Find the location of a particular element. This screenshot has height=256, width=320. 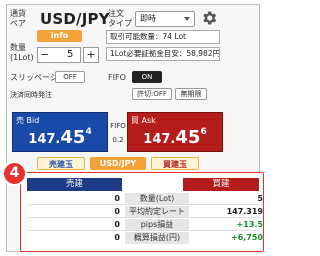

ask-price-main: 147. is located at coordinates (159, 139).